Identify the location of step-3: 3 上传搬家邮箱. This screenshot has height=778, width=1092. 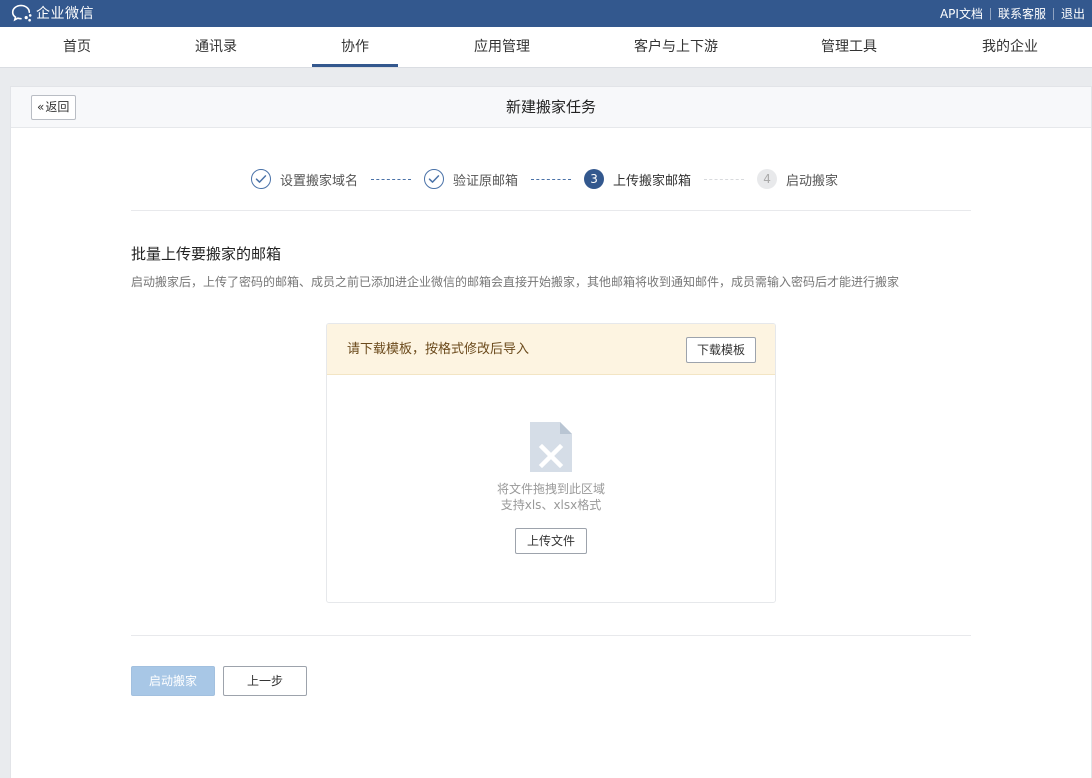
(637, 179).